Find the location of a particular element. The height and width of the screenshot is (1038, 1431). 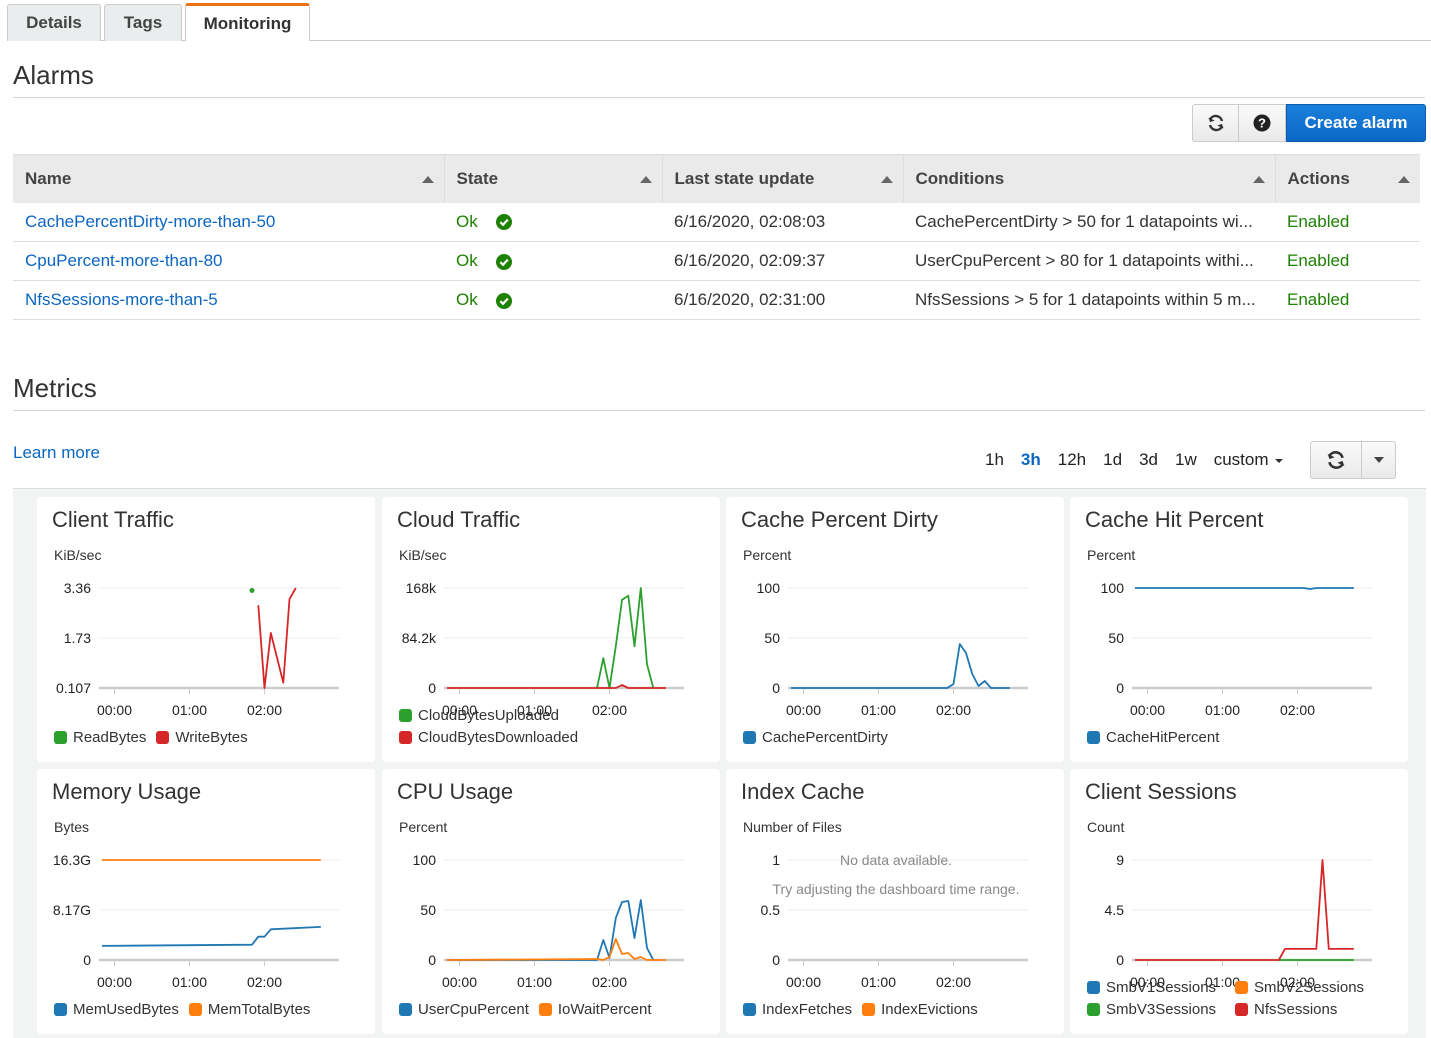

x-tick-label: 01:00 is located at coordinates (1222, 710).